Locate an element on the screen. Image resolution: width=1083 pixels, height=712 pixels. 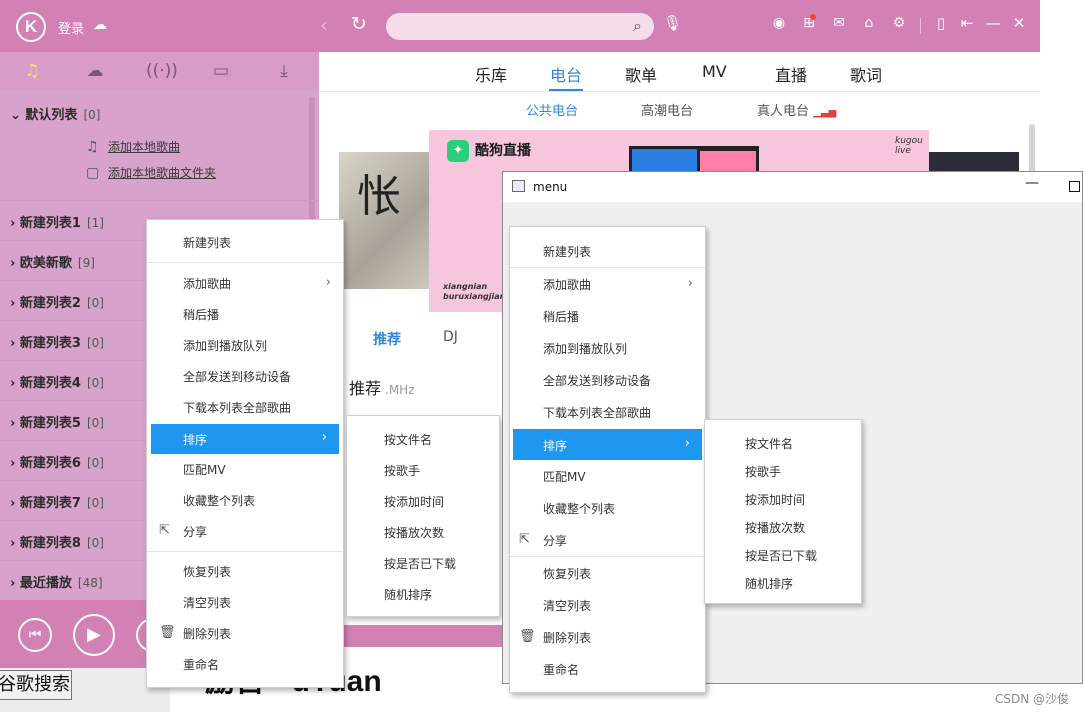
add-local-song-link: ♫ 添加本地歌曲 is located at coordinates (133, 146).